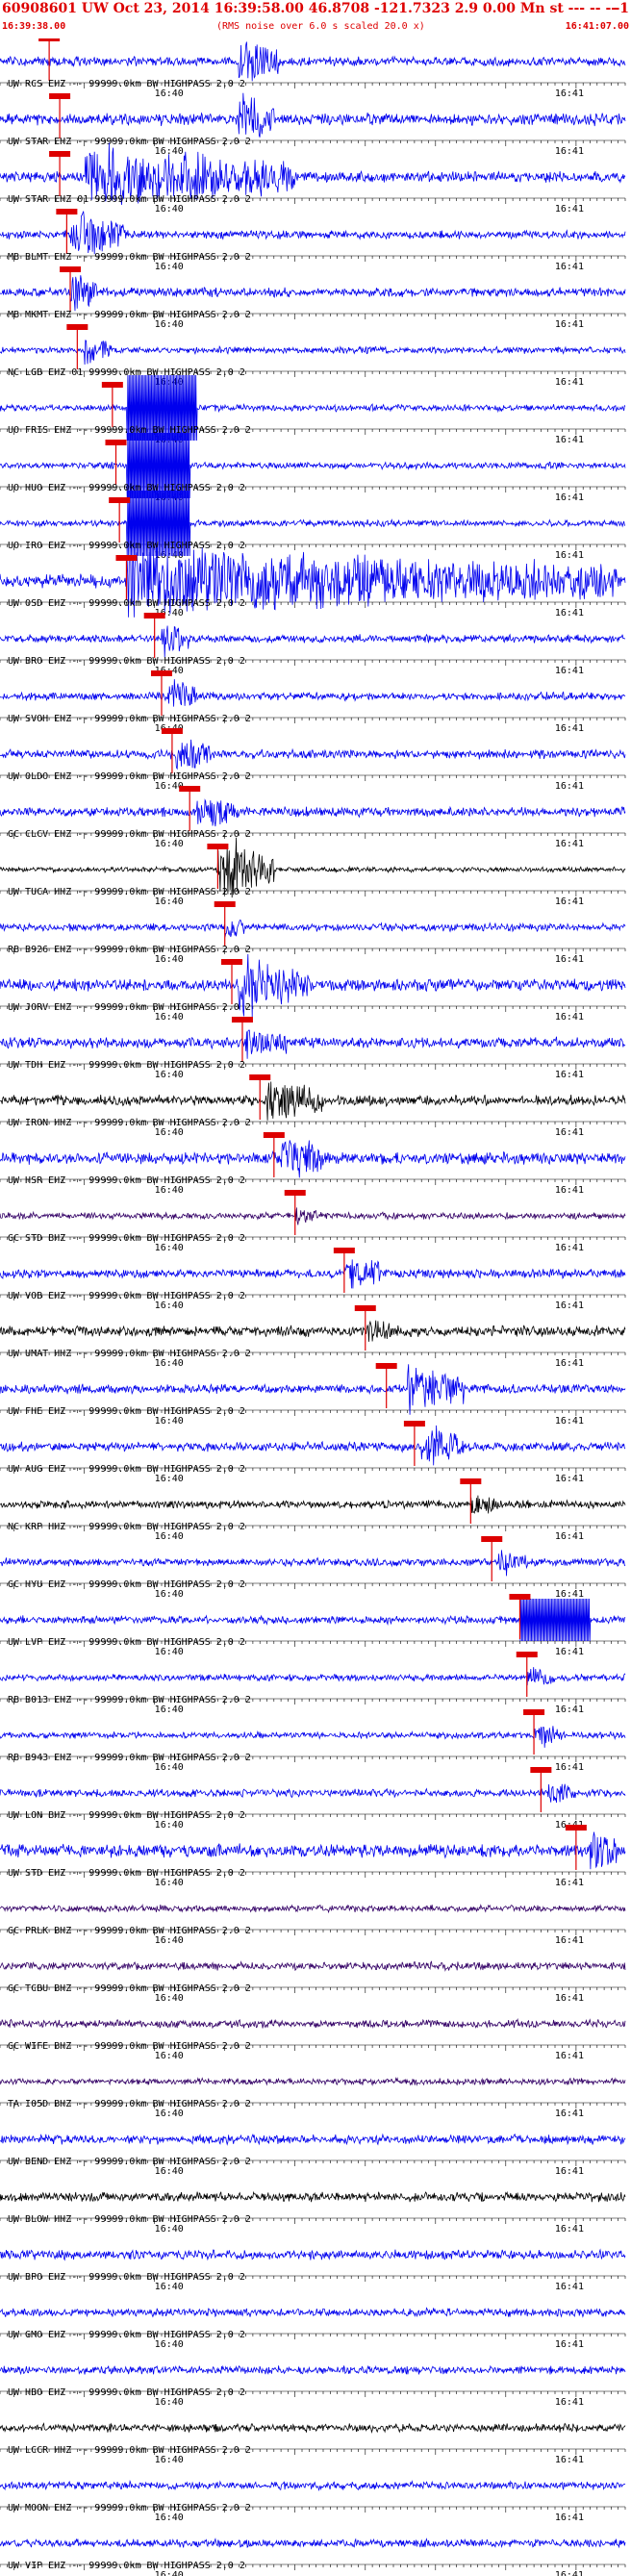  What do you see at coordinates (321, 27) in the screenshot?
I see `rms-noise-note: (RMS noise over 6.0 s scaled 20.0 x)` at bounding box center [321, 27].